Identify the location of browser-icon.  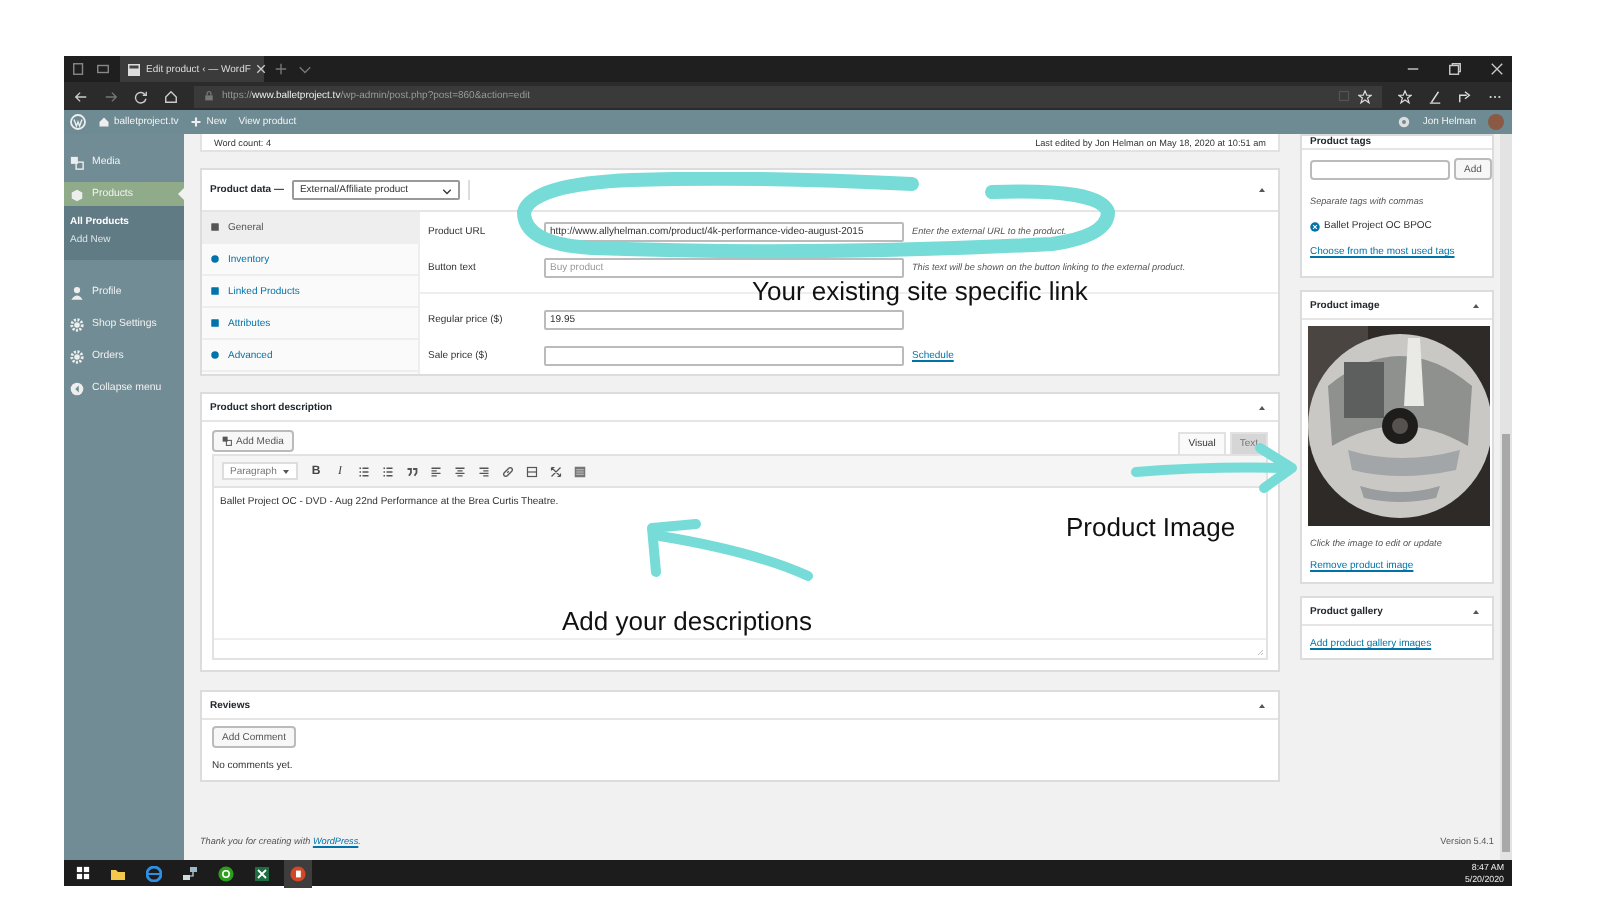
(154, 873).